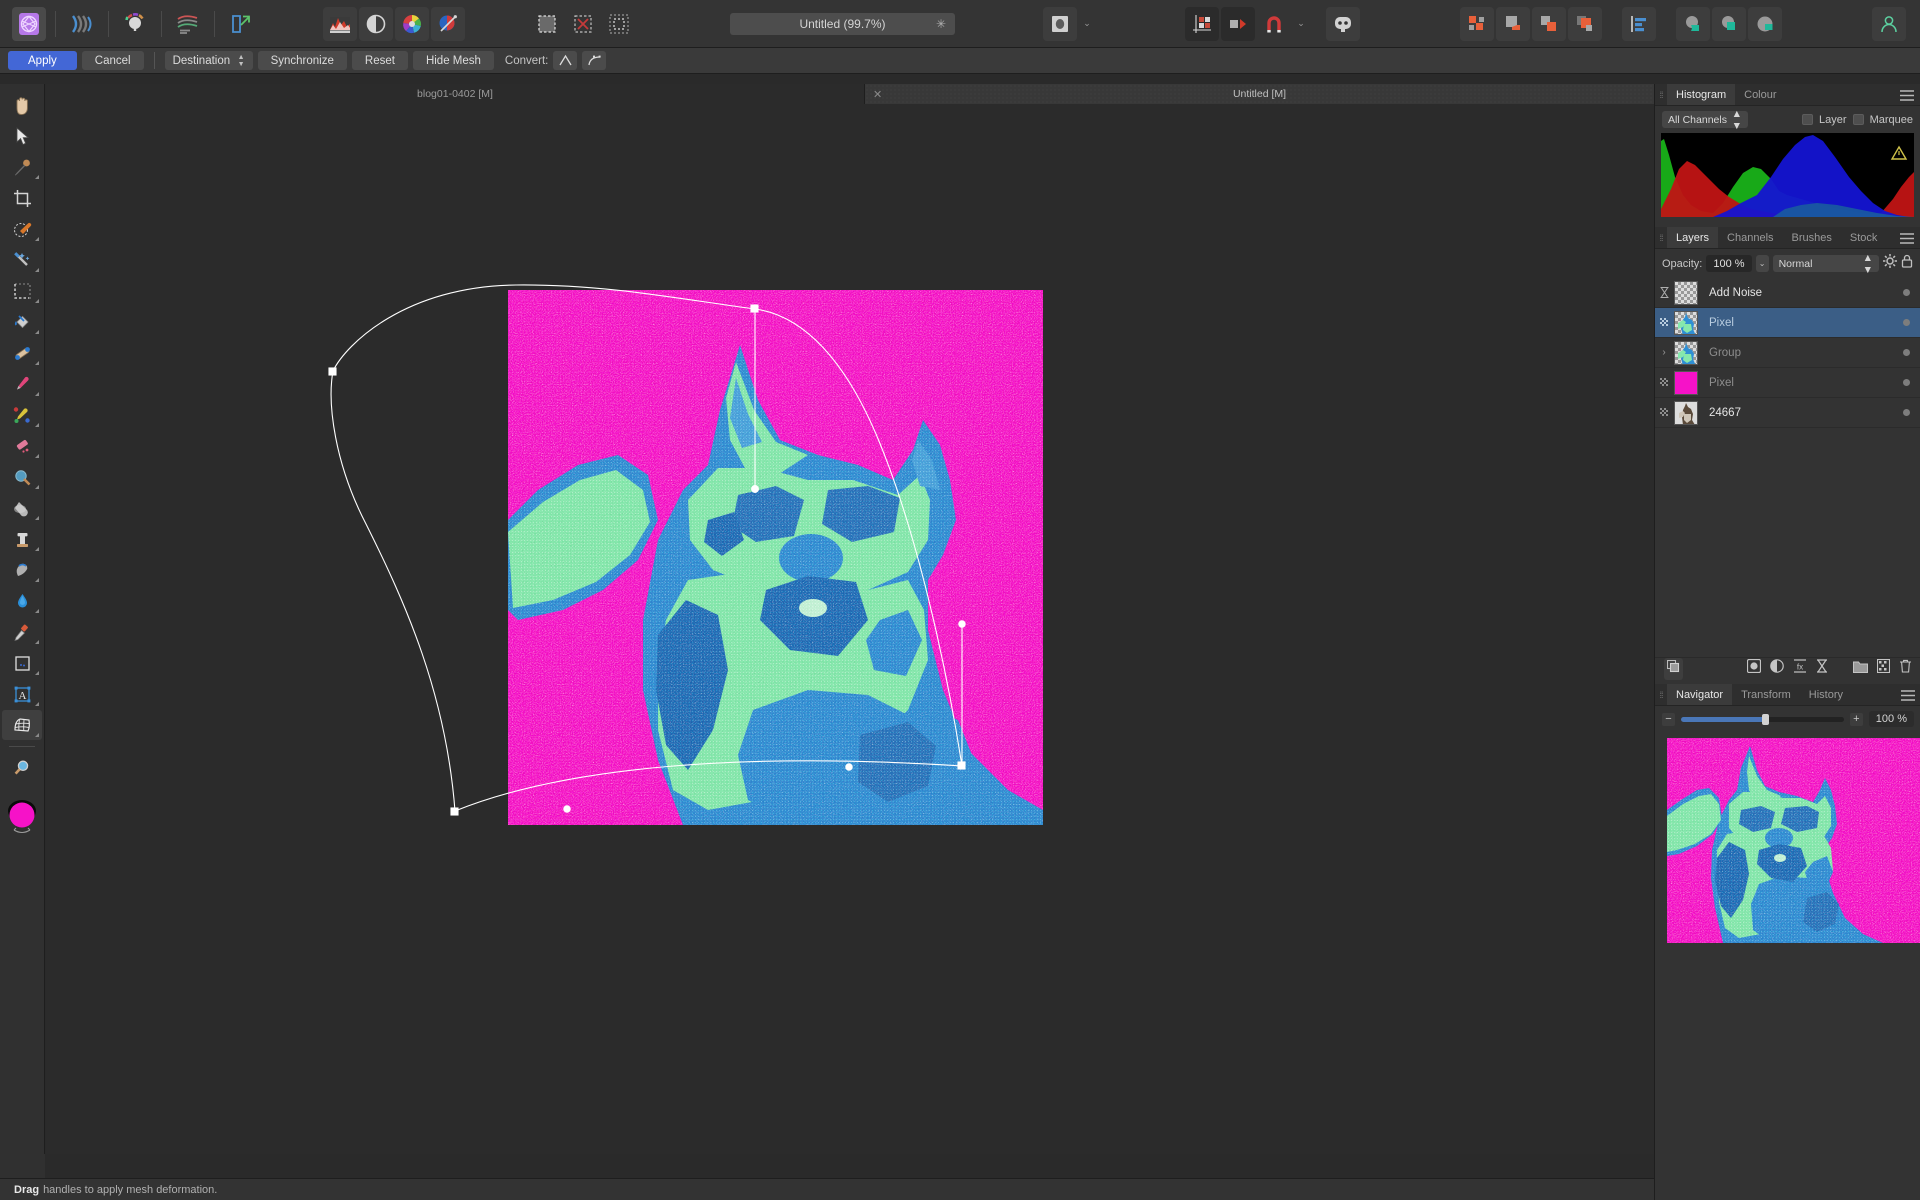 The height and width of the screenshot is (1200, 1920). What do you see at coordinates (1812, 237) in the screenshot?
I see `tab-brushes: Brushes` at bounding box center [1812, 237].